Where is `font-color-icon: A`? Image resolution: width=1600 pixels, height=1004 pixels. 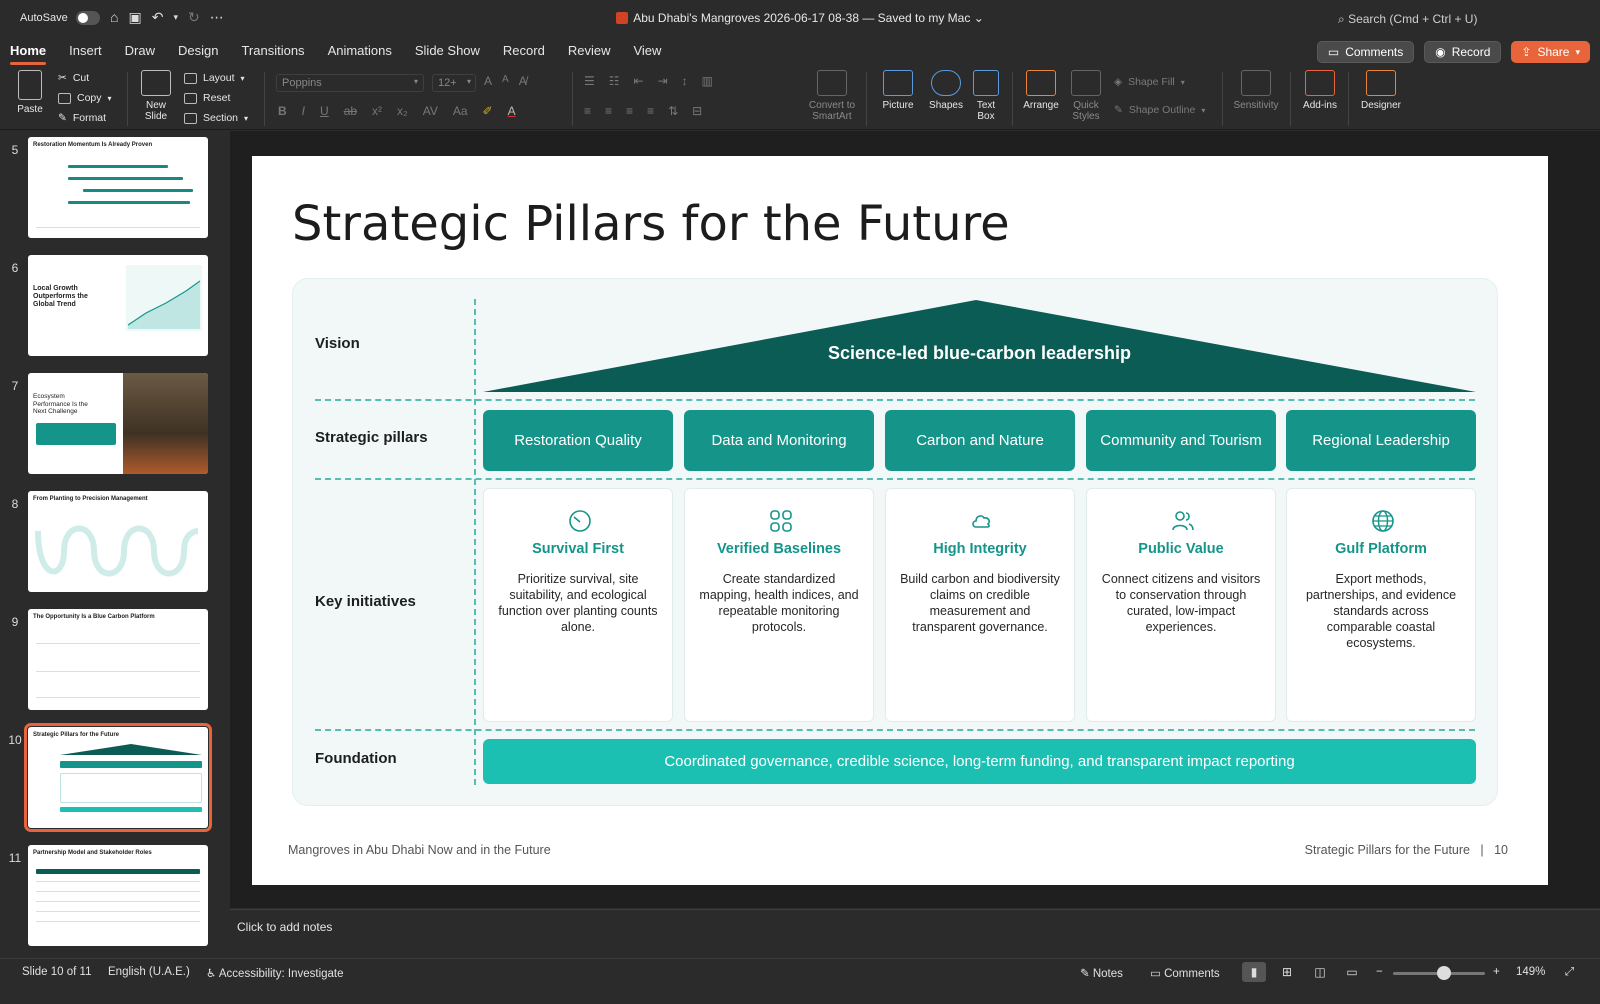 font-color-icon: A is located at coordinates (512, 111).